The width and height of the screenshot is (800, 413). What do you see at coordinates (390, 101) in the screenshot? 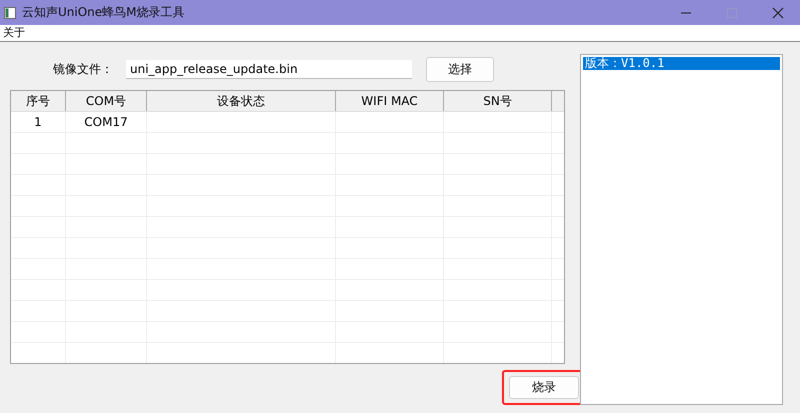
I see `column-header: WIFI MAC` at bounding box center [390, 101].